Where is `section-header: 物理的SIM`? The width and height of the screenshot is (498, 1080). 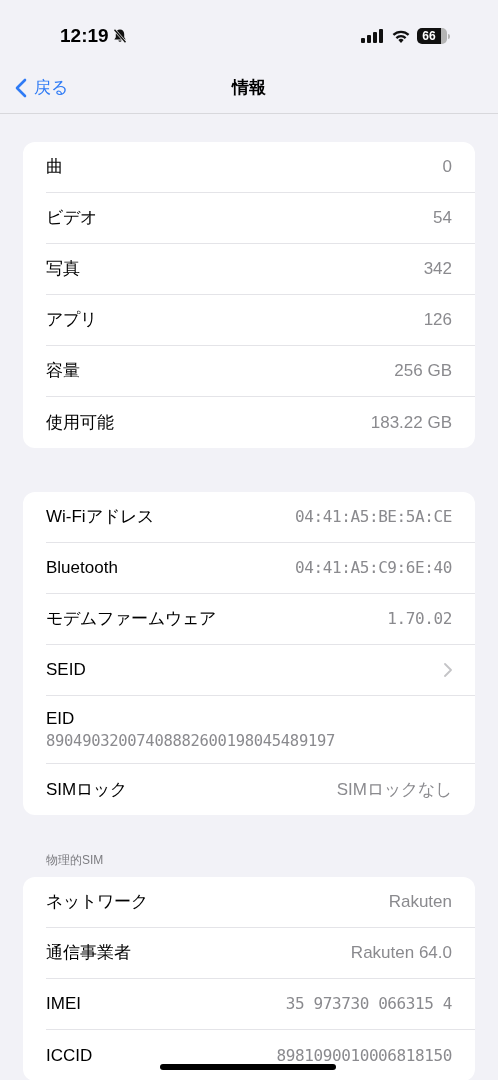 section-header: 物理的SIM is located at coordinates (75, 860).